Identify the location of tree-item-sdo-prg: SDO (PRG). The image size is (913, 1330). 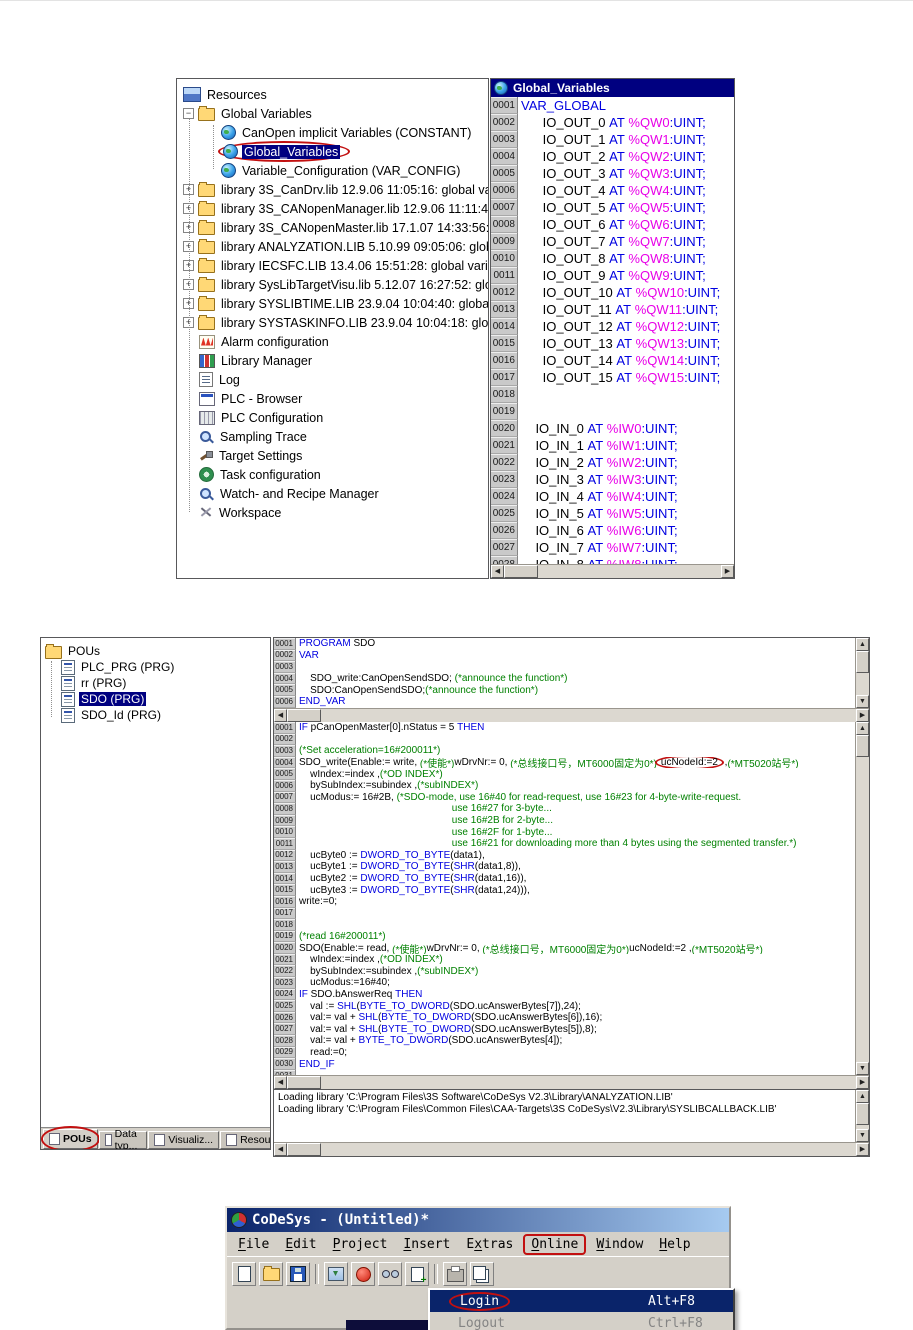
(155, 699).